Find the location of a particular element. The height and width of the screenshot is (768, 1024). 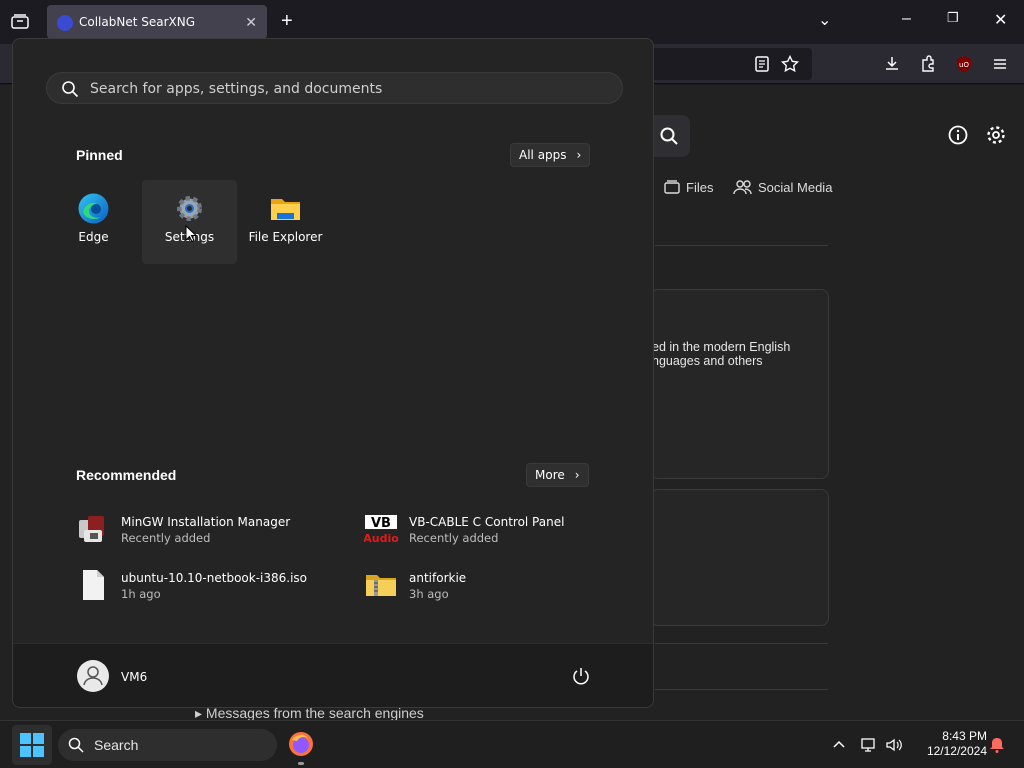

tab-list-icon is located at coordinates (20, 22).